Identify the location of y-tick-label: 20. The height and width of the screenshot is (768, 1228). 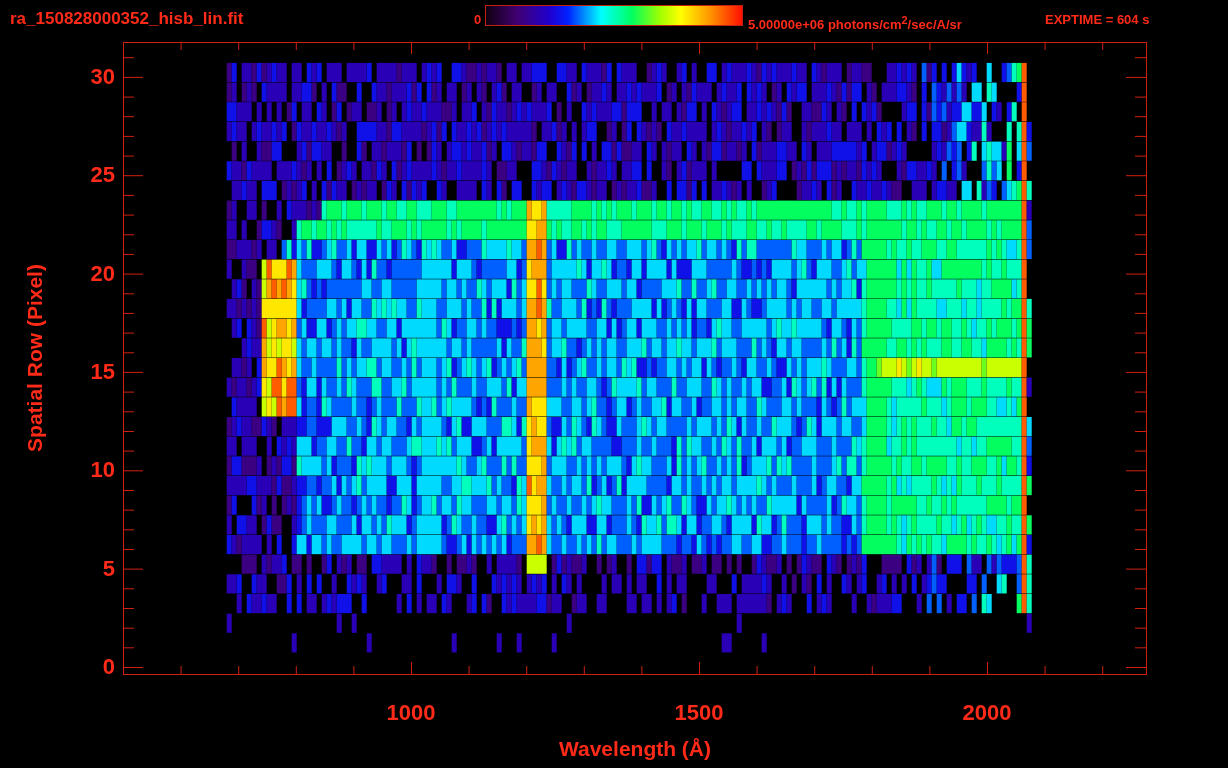
(102, 273).